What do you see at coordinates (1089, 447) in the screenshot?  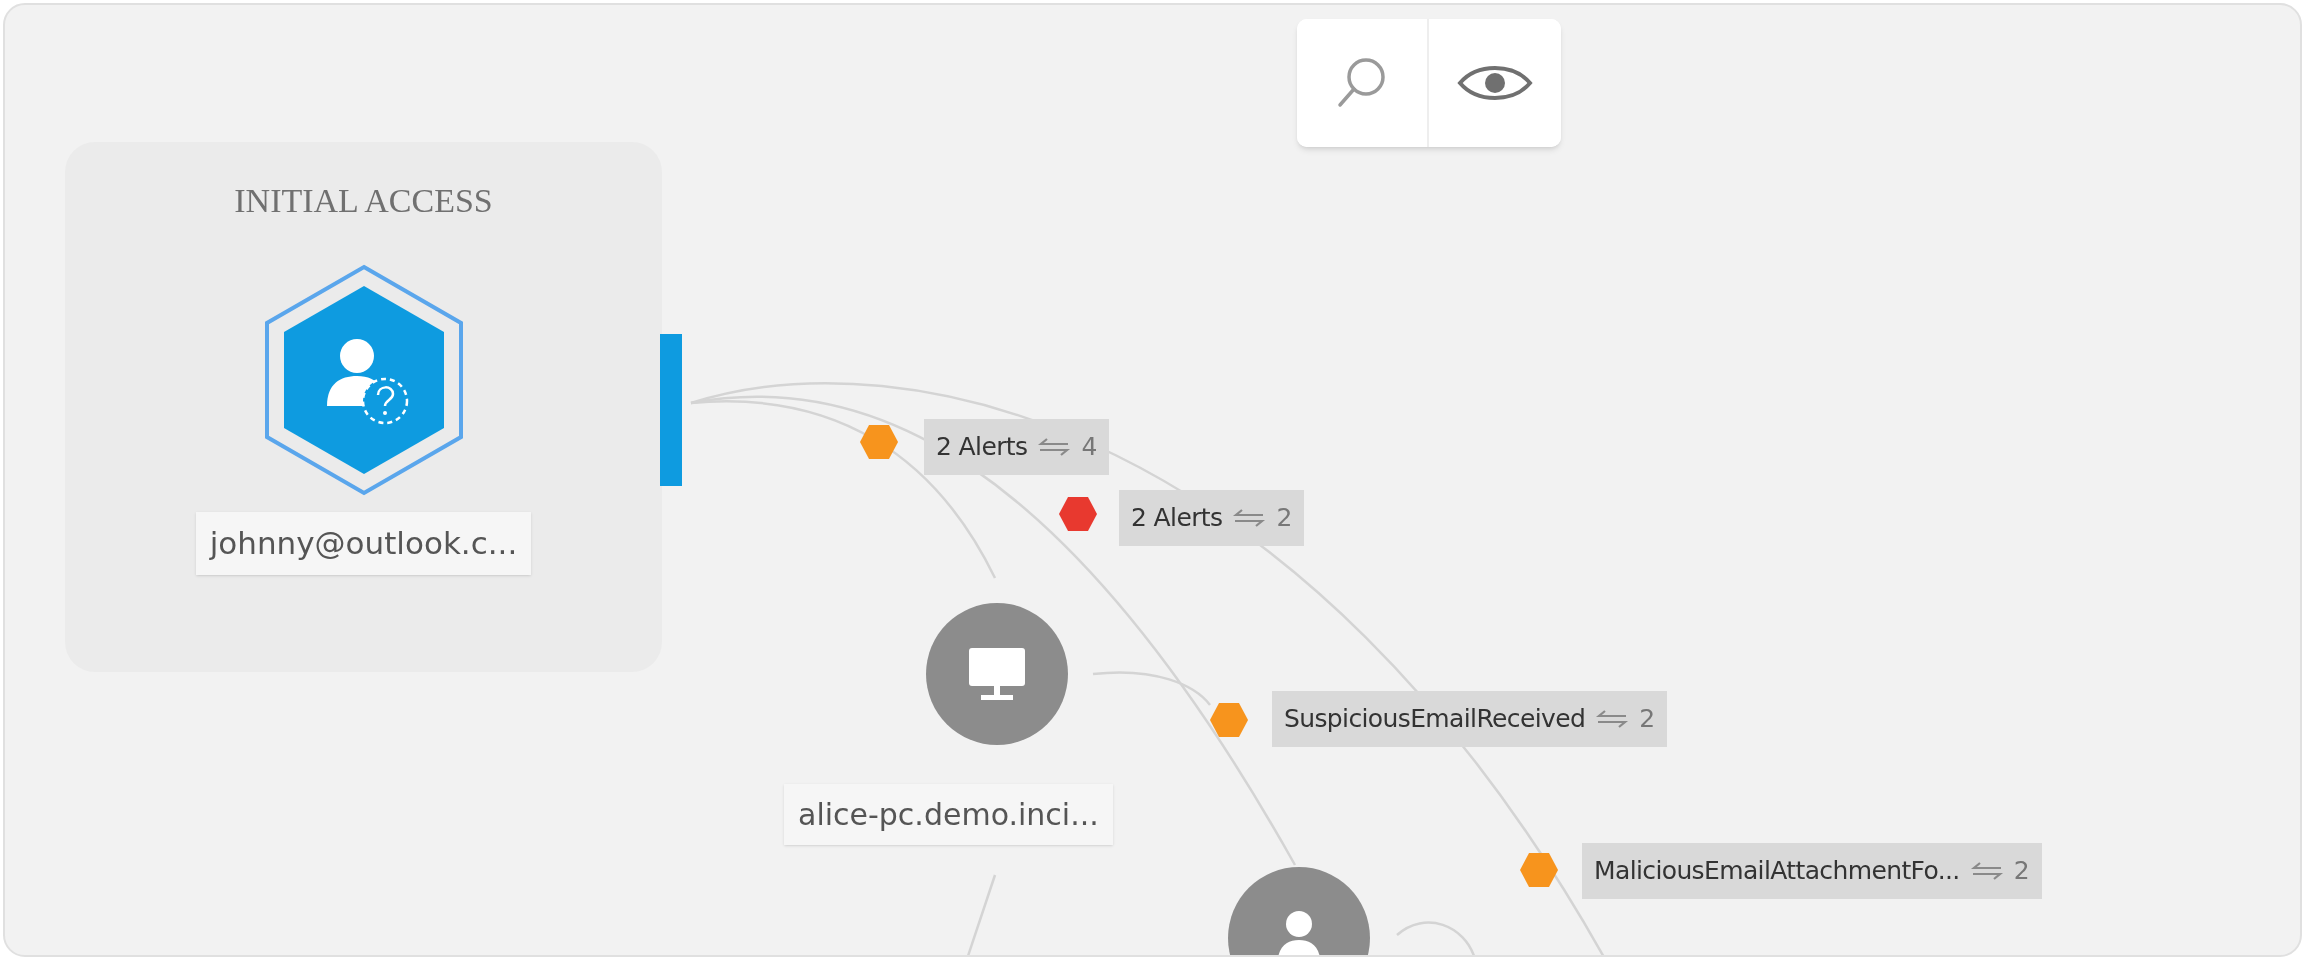 I see `alert-count: 4` at bounding box center [1089, 447].